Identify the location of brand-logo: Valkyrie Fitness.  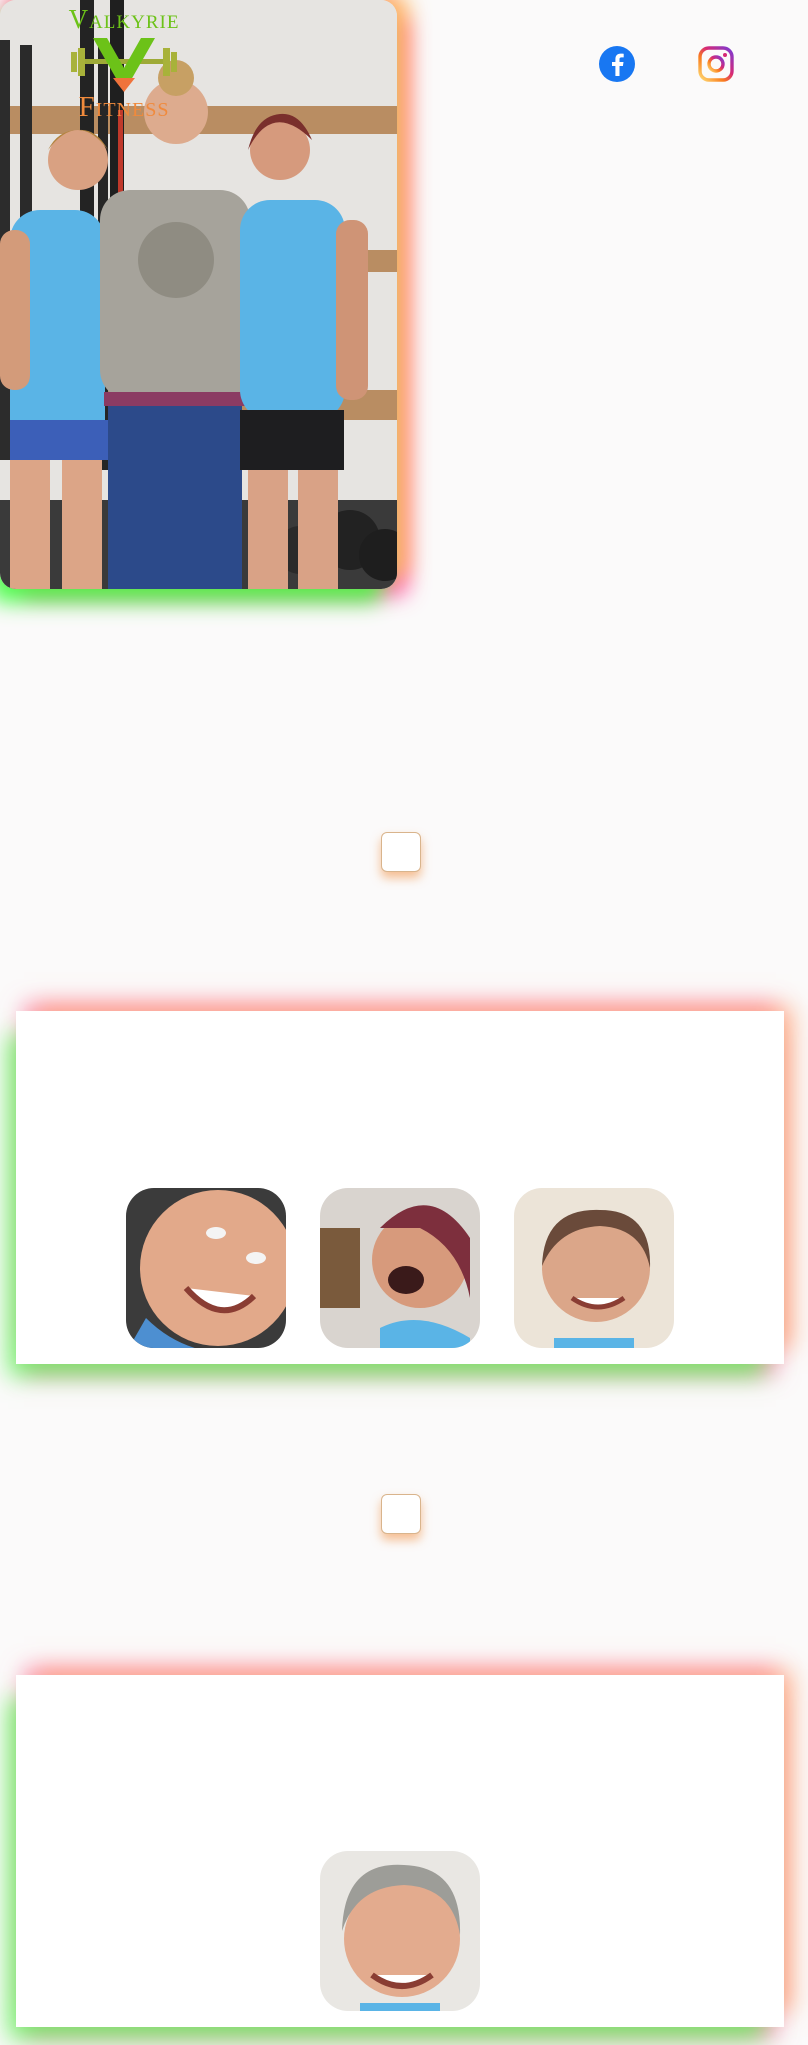
(124, 63).